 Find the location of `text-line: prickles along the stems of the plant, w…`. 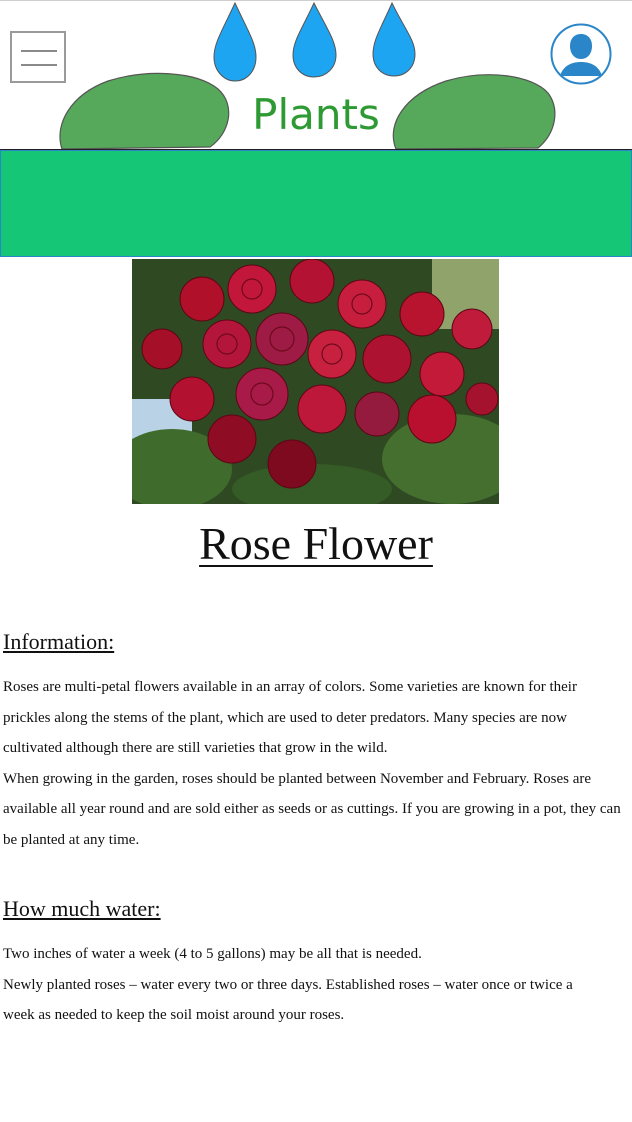

text-line: prickles along the stems of the plant, w… is located at coordinates (285, 717).